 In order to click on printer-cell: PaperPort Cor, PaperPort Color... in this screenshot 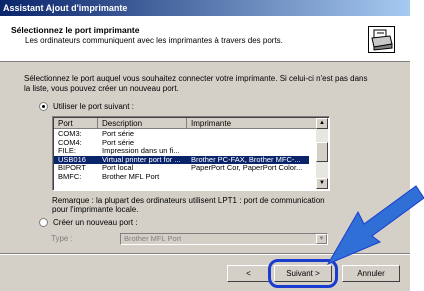, I will do `click(247, 168)`.